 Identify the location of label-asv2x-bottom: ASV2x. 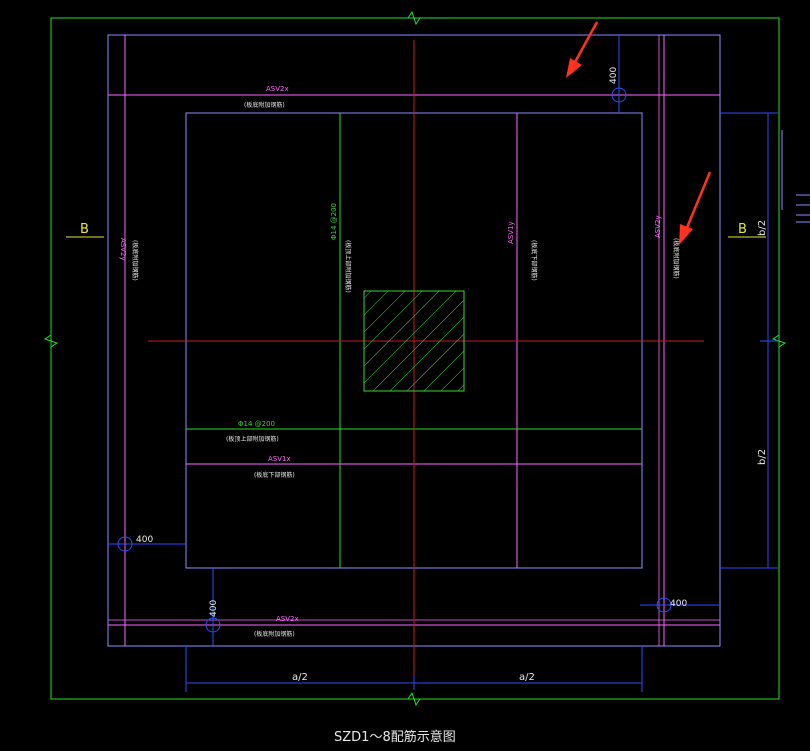
(287, 619).